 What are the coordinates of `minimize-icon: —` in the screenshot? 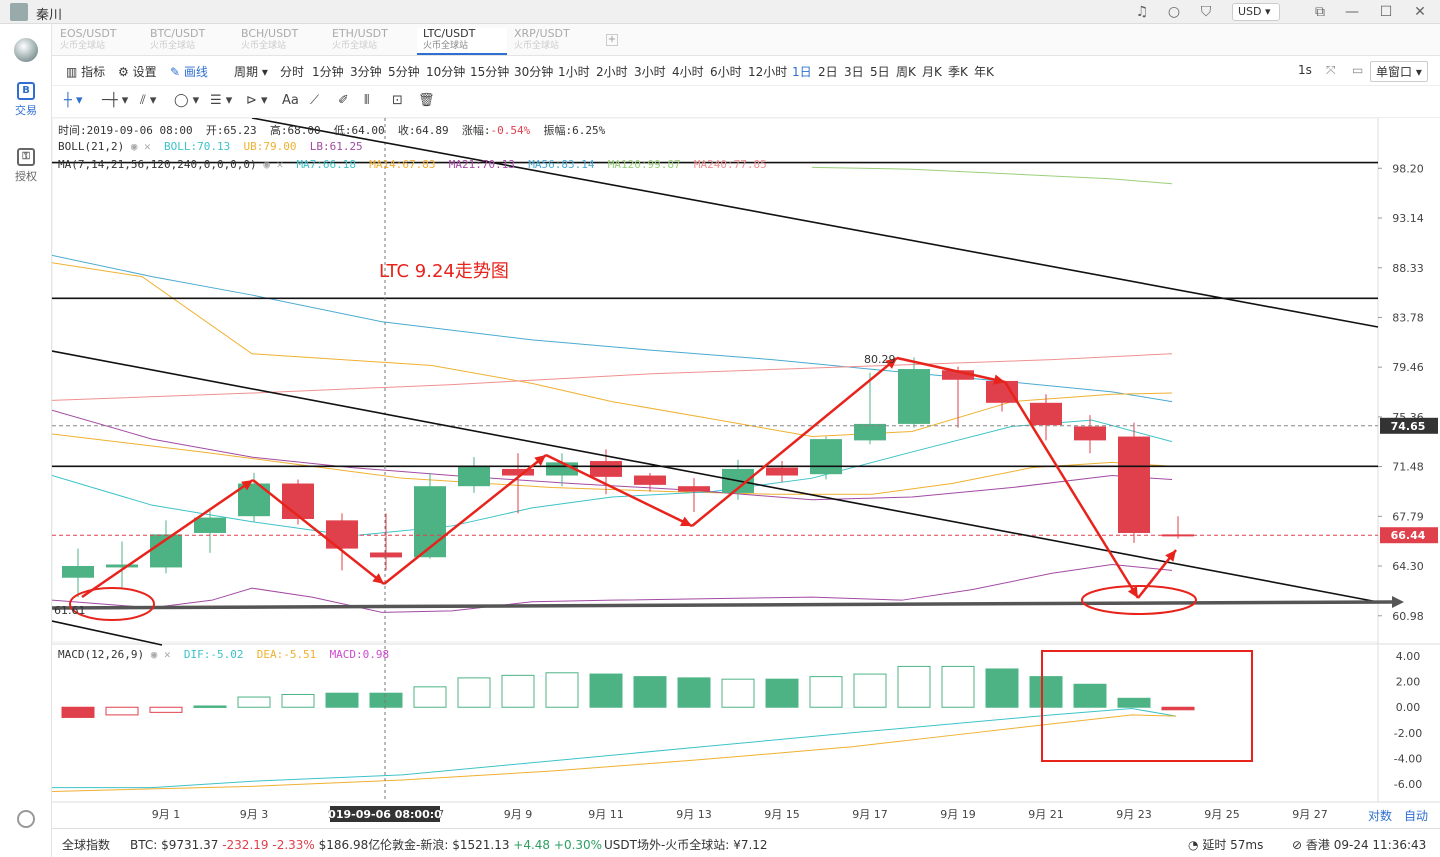 It's located at (1352, 12).